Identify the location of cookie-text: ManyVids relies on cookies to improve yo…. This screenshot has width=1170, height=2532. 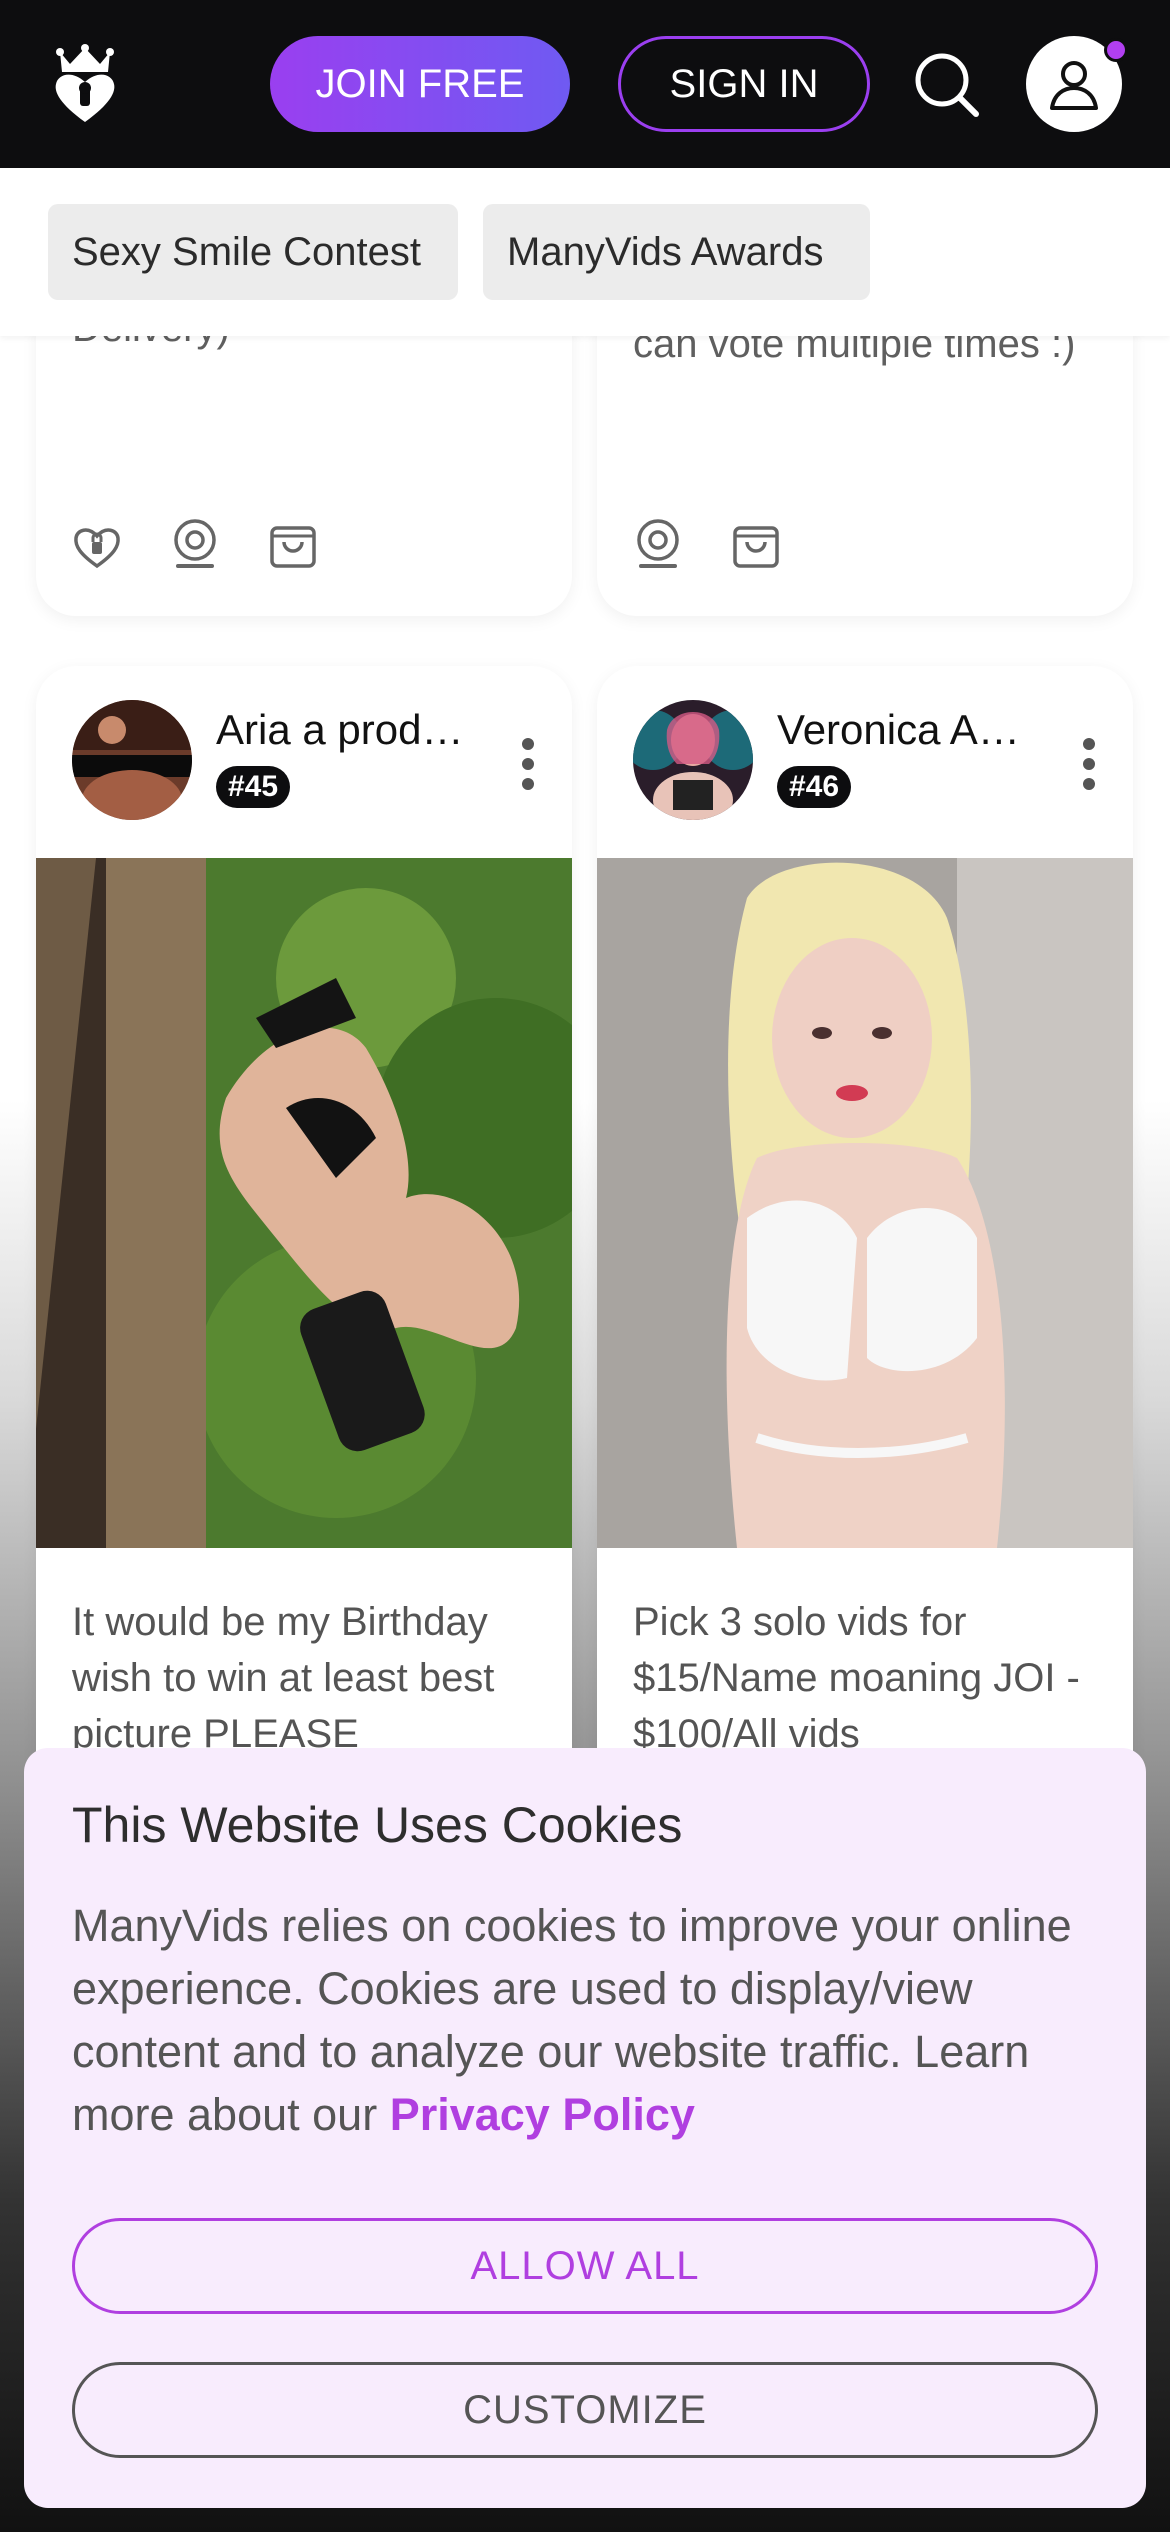
(592, 2020).